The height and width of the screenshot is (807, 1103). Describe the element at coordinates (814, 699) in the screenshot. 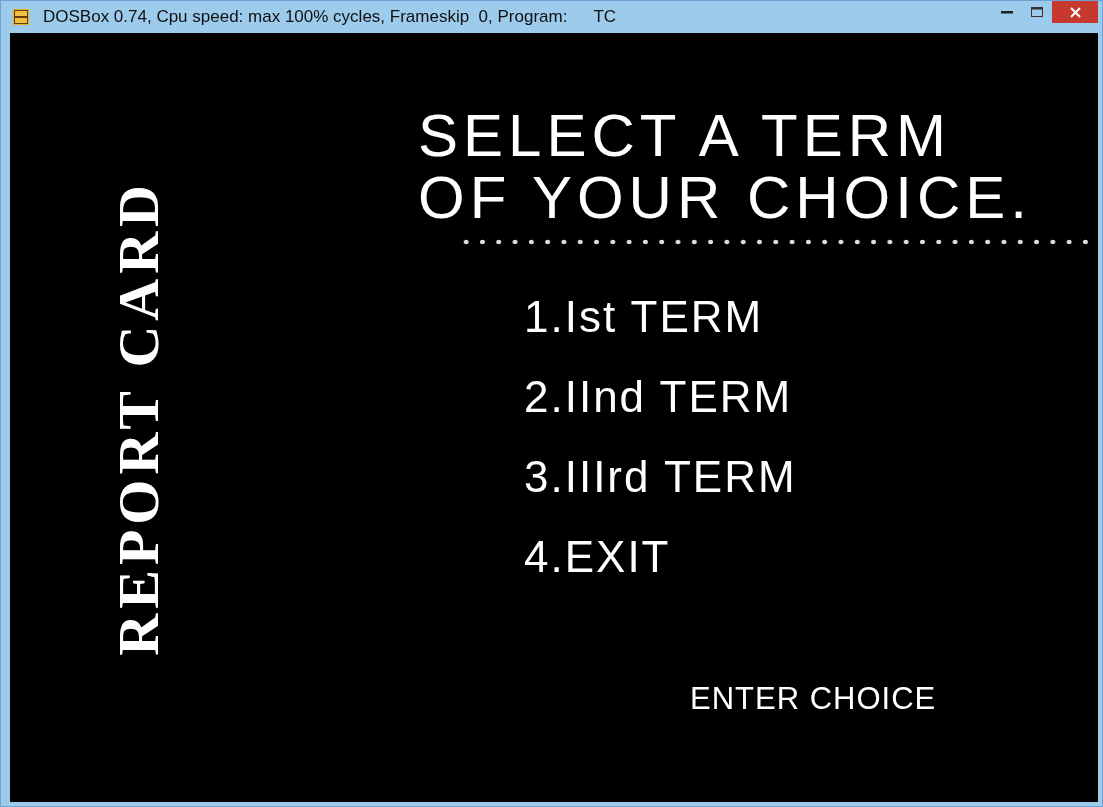

I see `prompt-text: ENTER CHOICE` at that location.